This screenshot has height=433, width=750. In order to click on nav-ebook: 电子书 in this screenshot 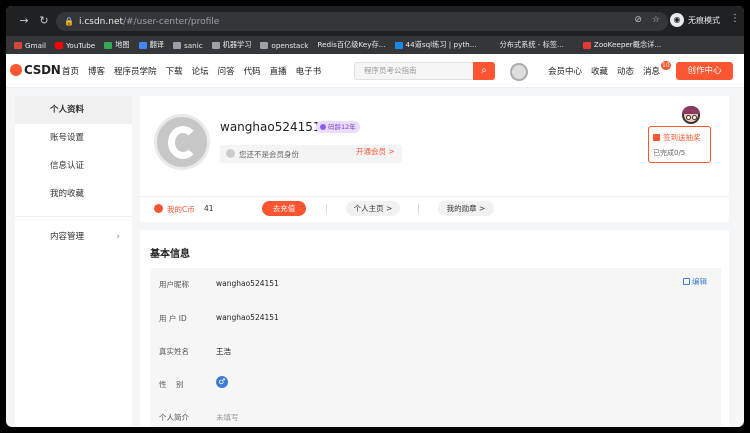, I will do `click(309, 71)`.